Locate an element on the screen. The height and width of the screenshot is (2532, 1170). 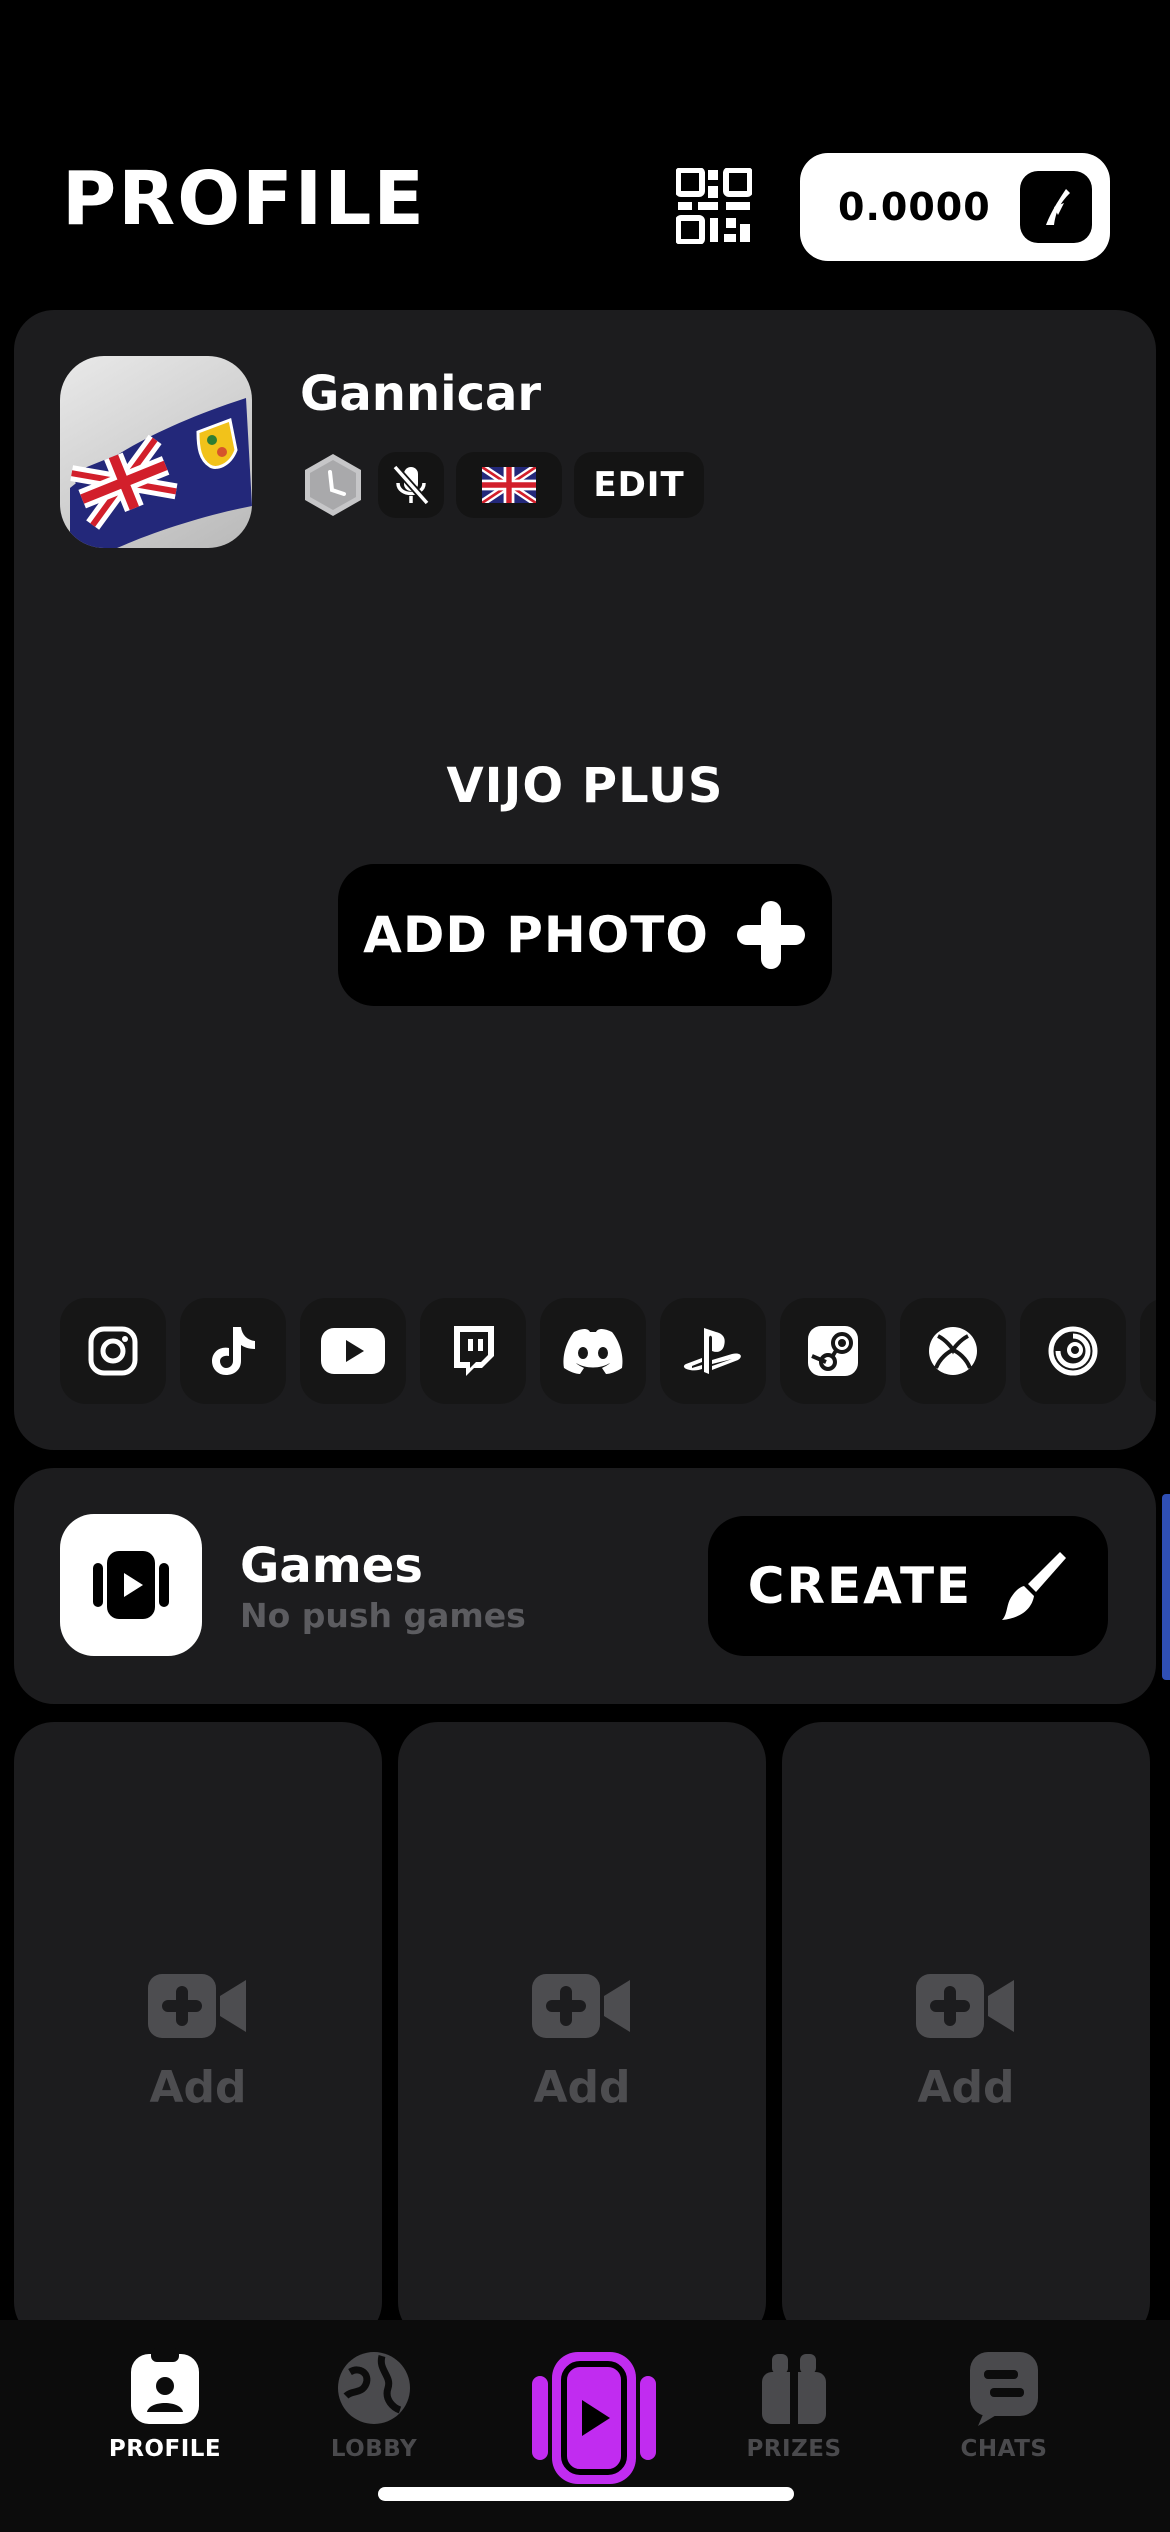
social-links is located at coordinates (608, 1353).